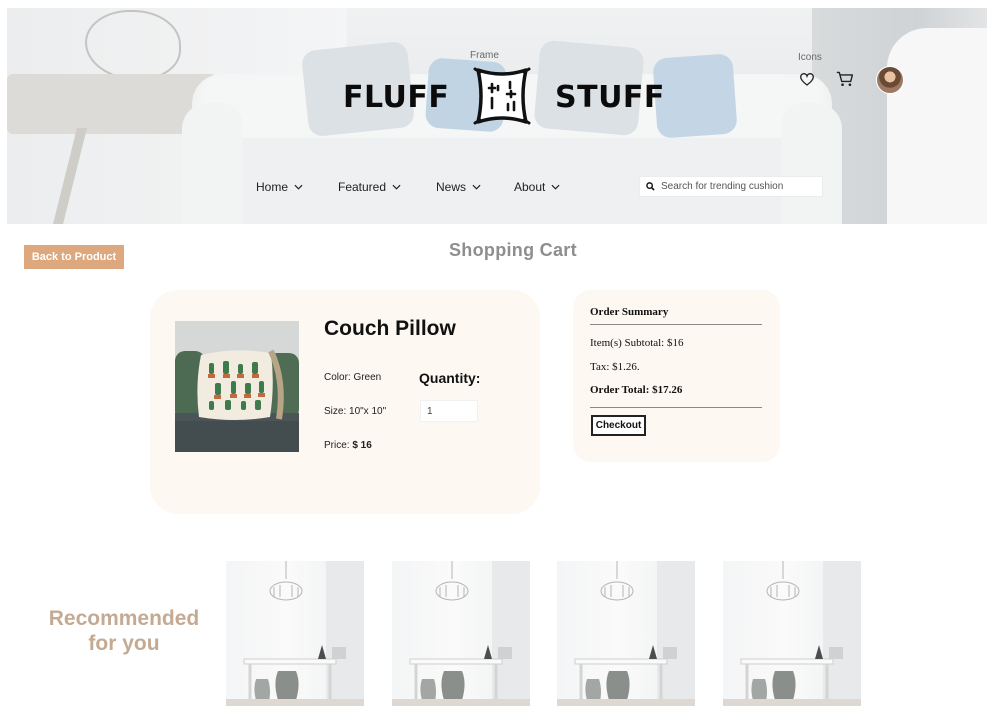  Describe the element at coordinates (272, 187) in the screenshot. I see `nav-label: Home` at that location.